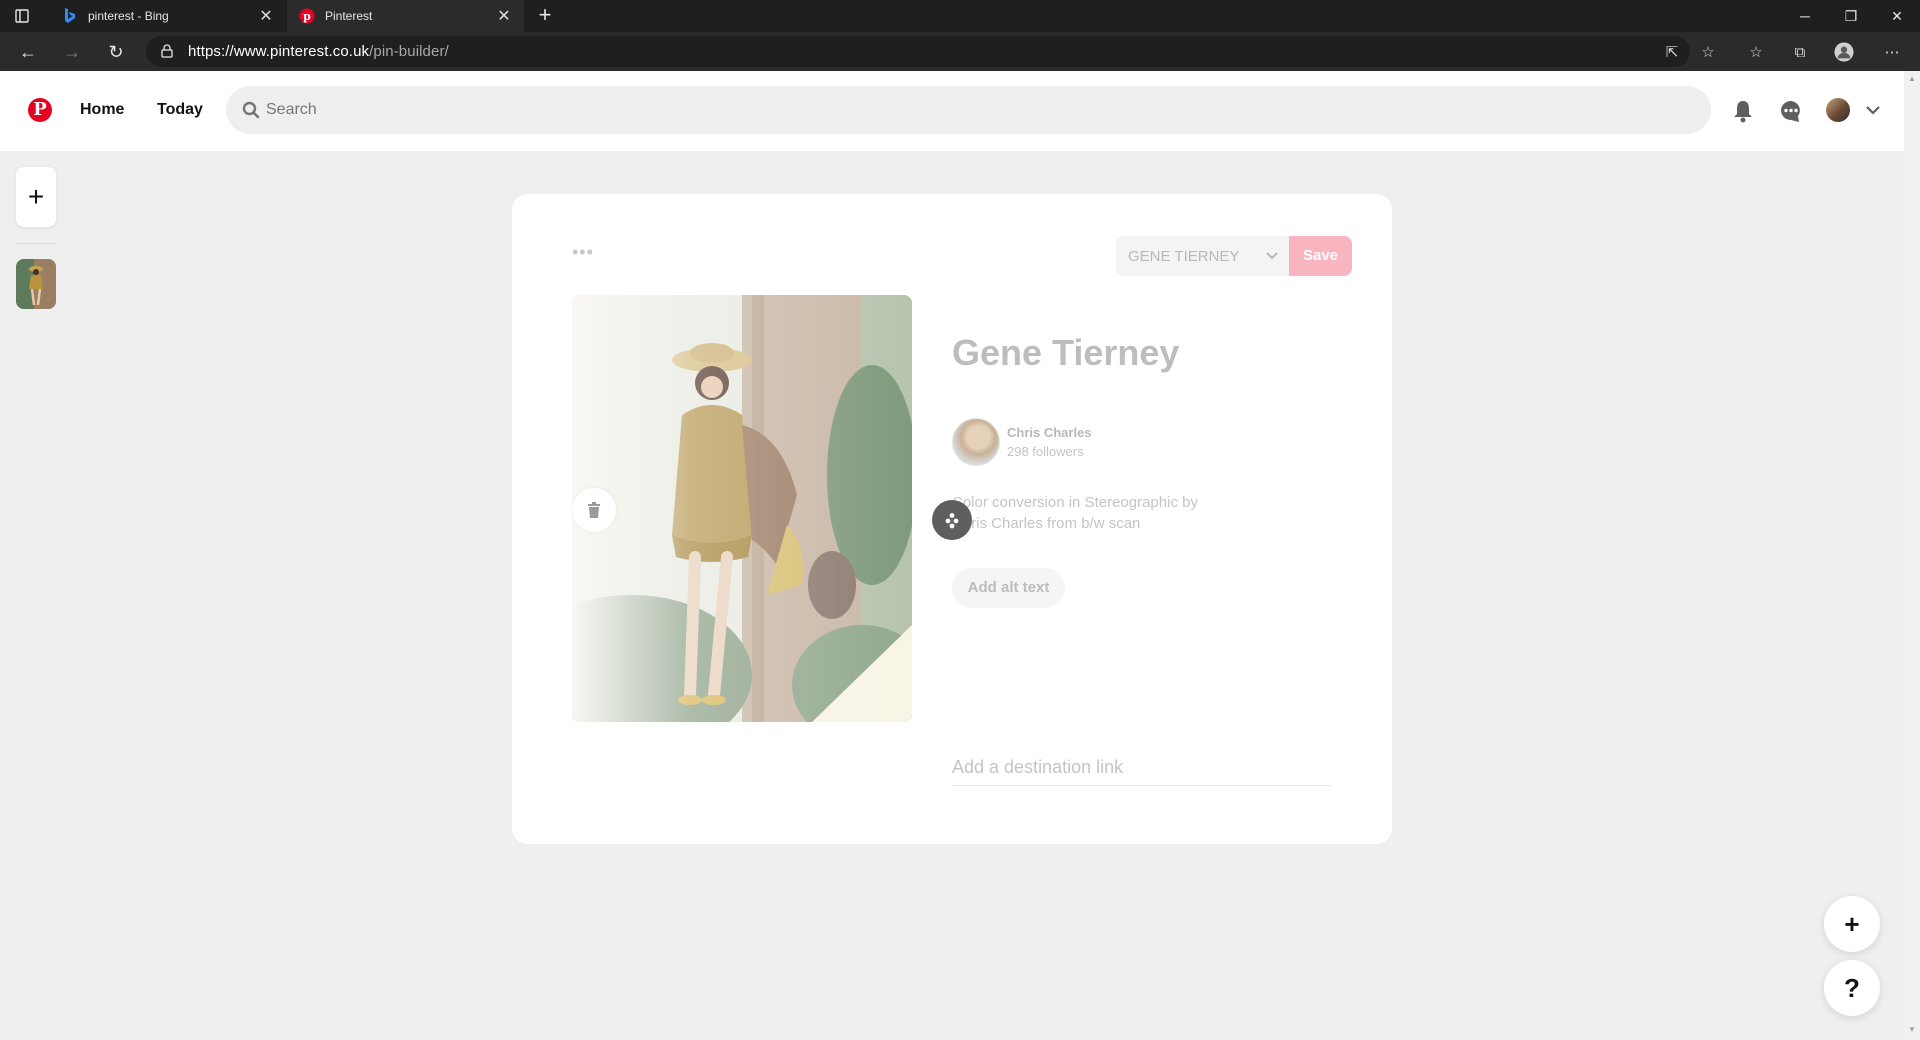  I want to click on delete-image-button, so click(594, 510).